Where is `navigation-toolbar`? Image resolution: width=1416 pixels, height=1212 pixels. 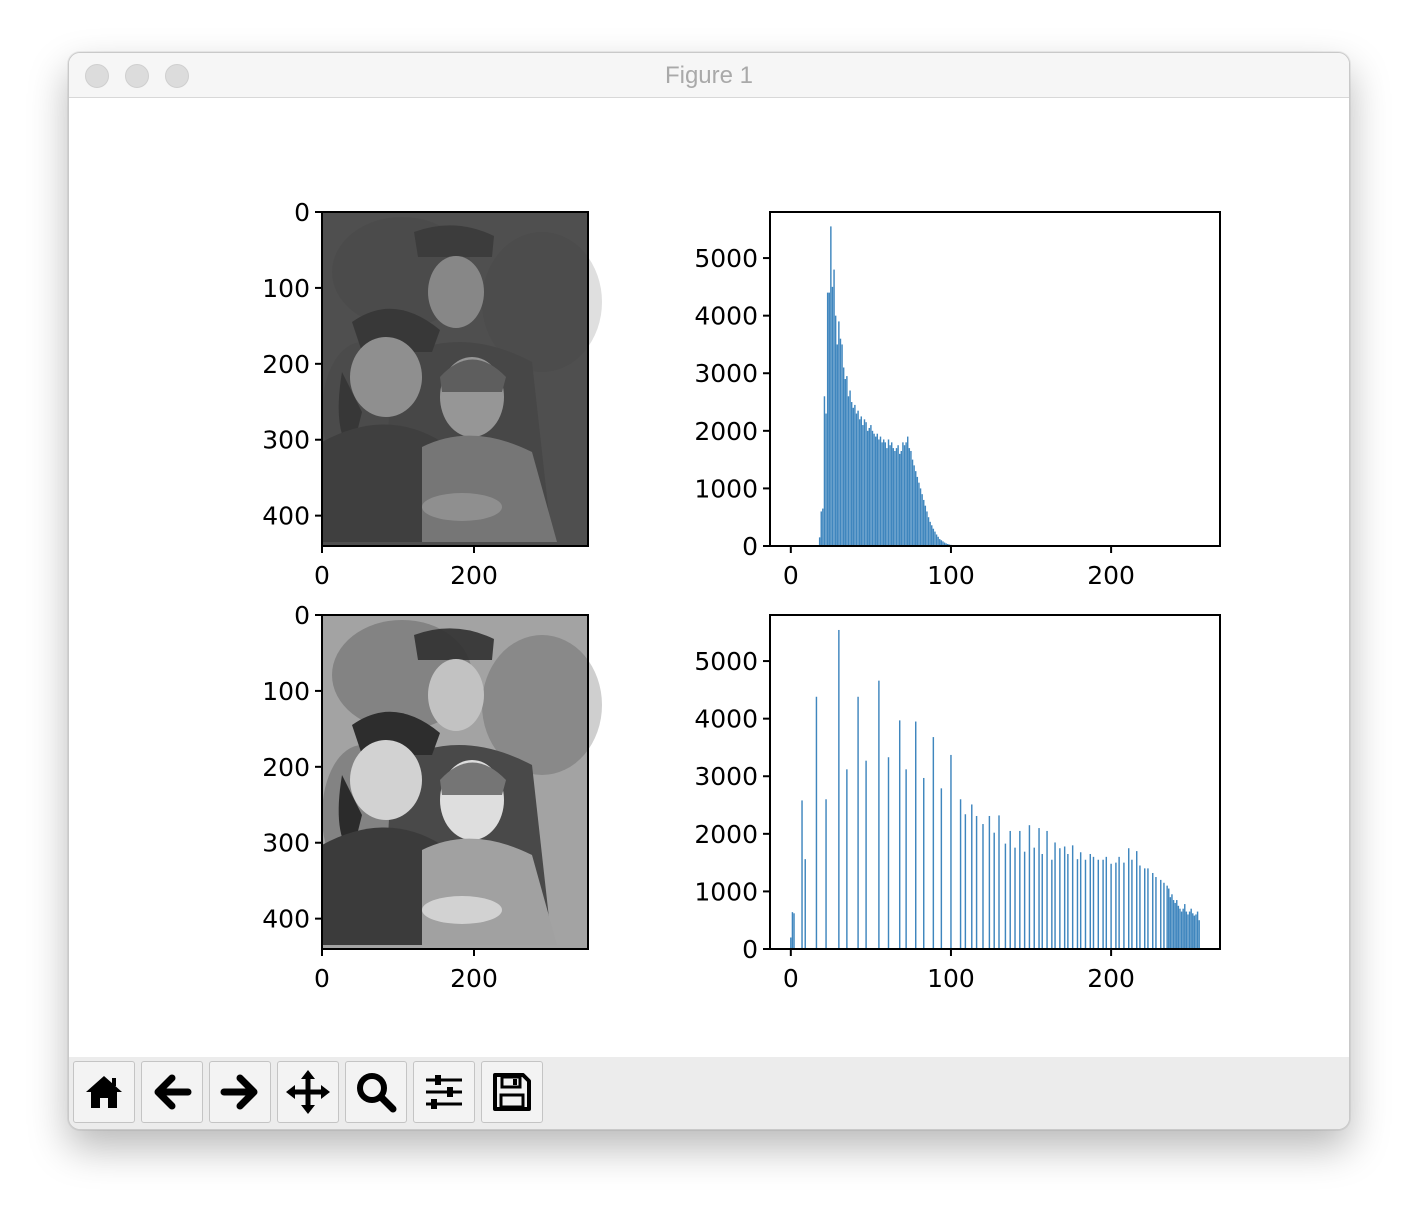
navigation-toolbar is located at coordinates (709, 1093).